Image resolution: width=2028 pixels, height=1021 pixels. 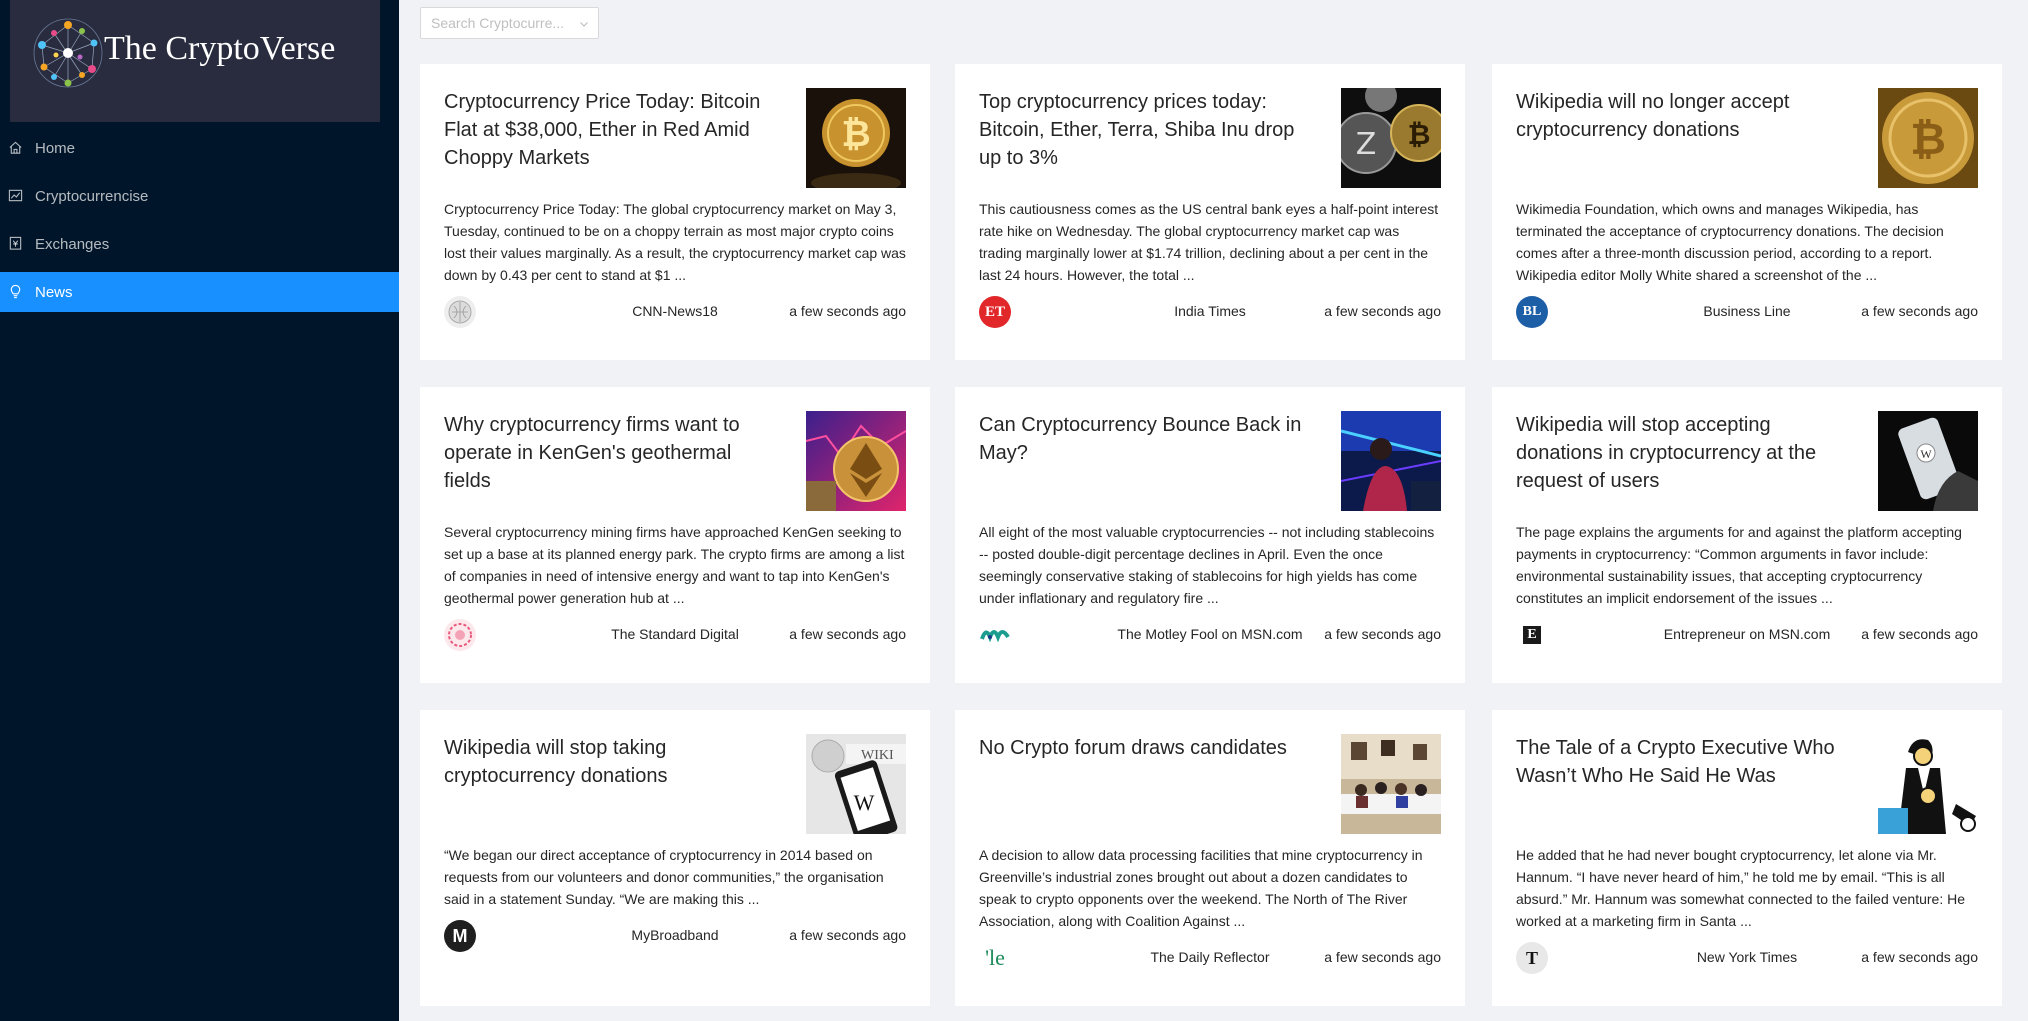 I want to click on app-title: The CryptoVerse, so click(x=219, y=49).